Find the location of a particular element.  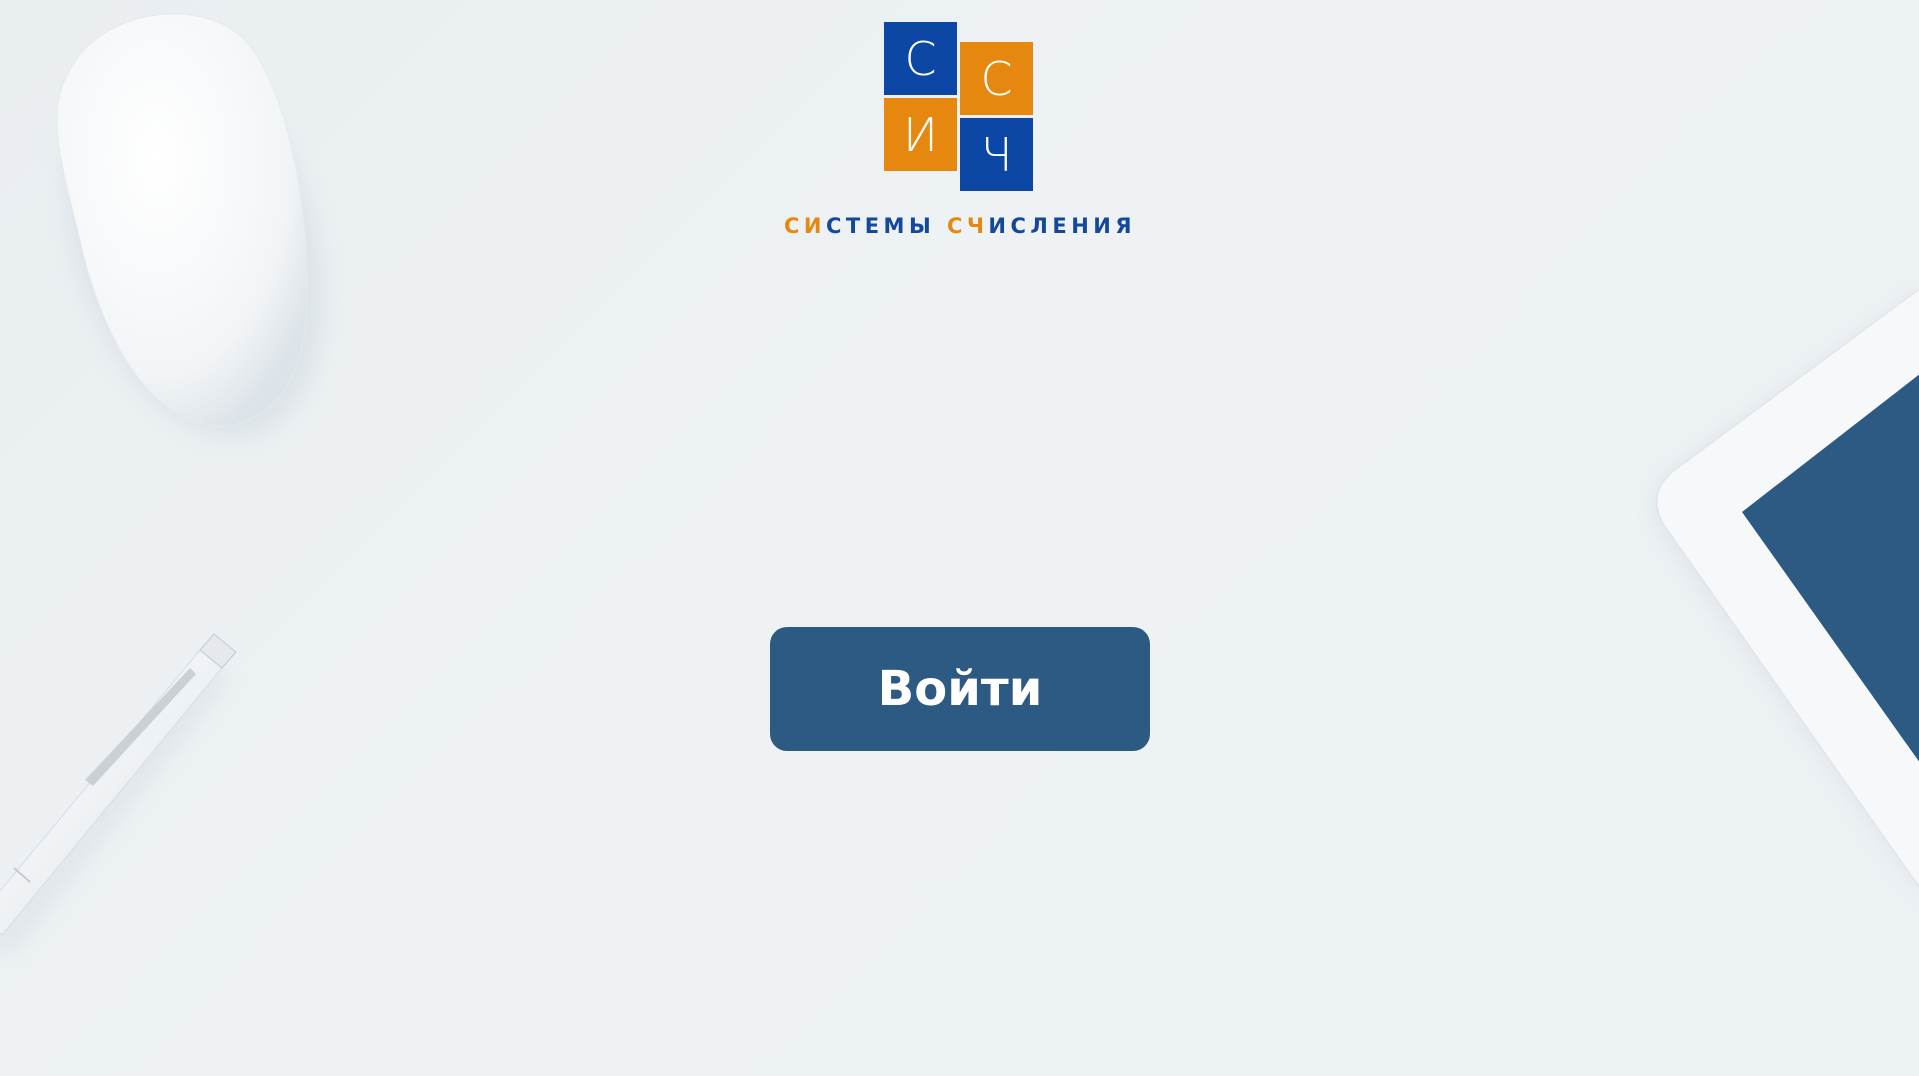

logo: С С И Ч СИСТЕМЫ СЧИСЛЕНИЯ is located at coordinates (960, 132).